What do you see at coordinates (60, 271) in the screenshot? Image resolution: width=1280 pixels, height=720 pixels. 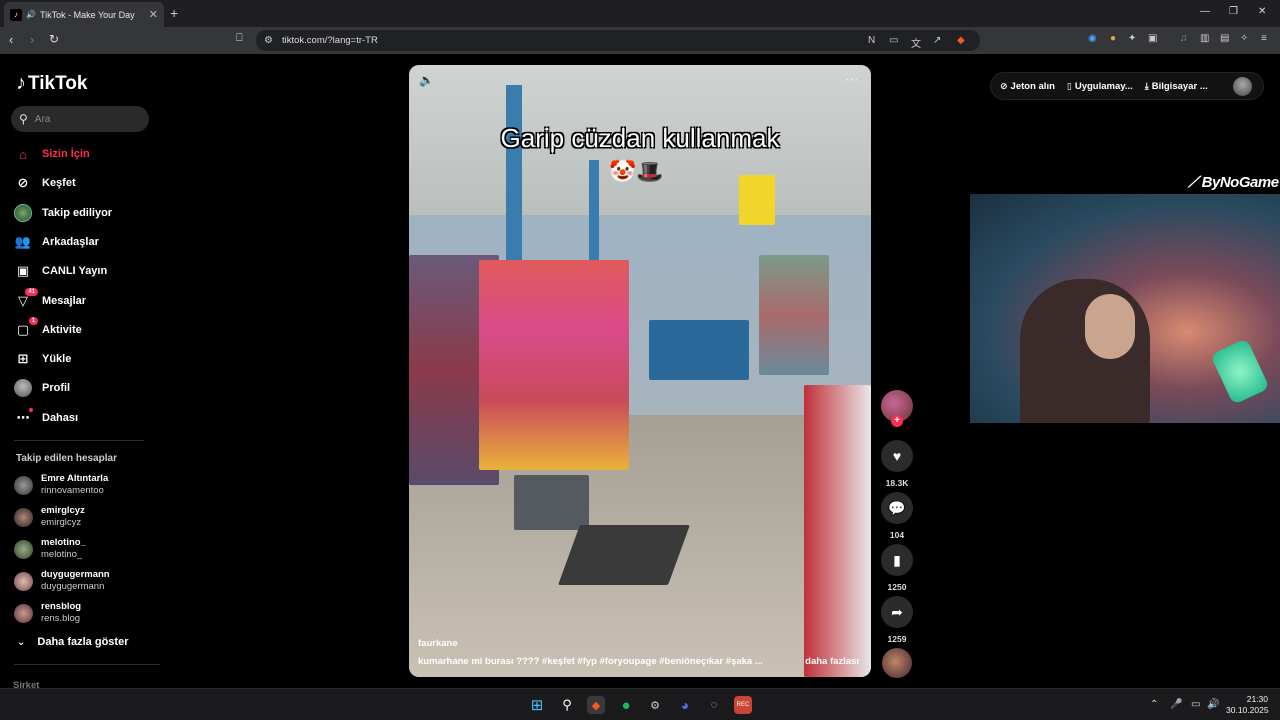 I see `nav-live: ▣ CANLI Yayın` at bounding box center [60, 271].